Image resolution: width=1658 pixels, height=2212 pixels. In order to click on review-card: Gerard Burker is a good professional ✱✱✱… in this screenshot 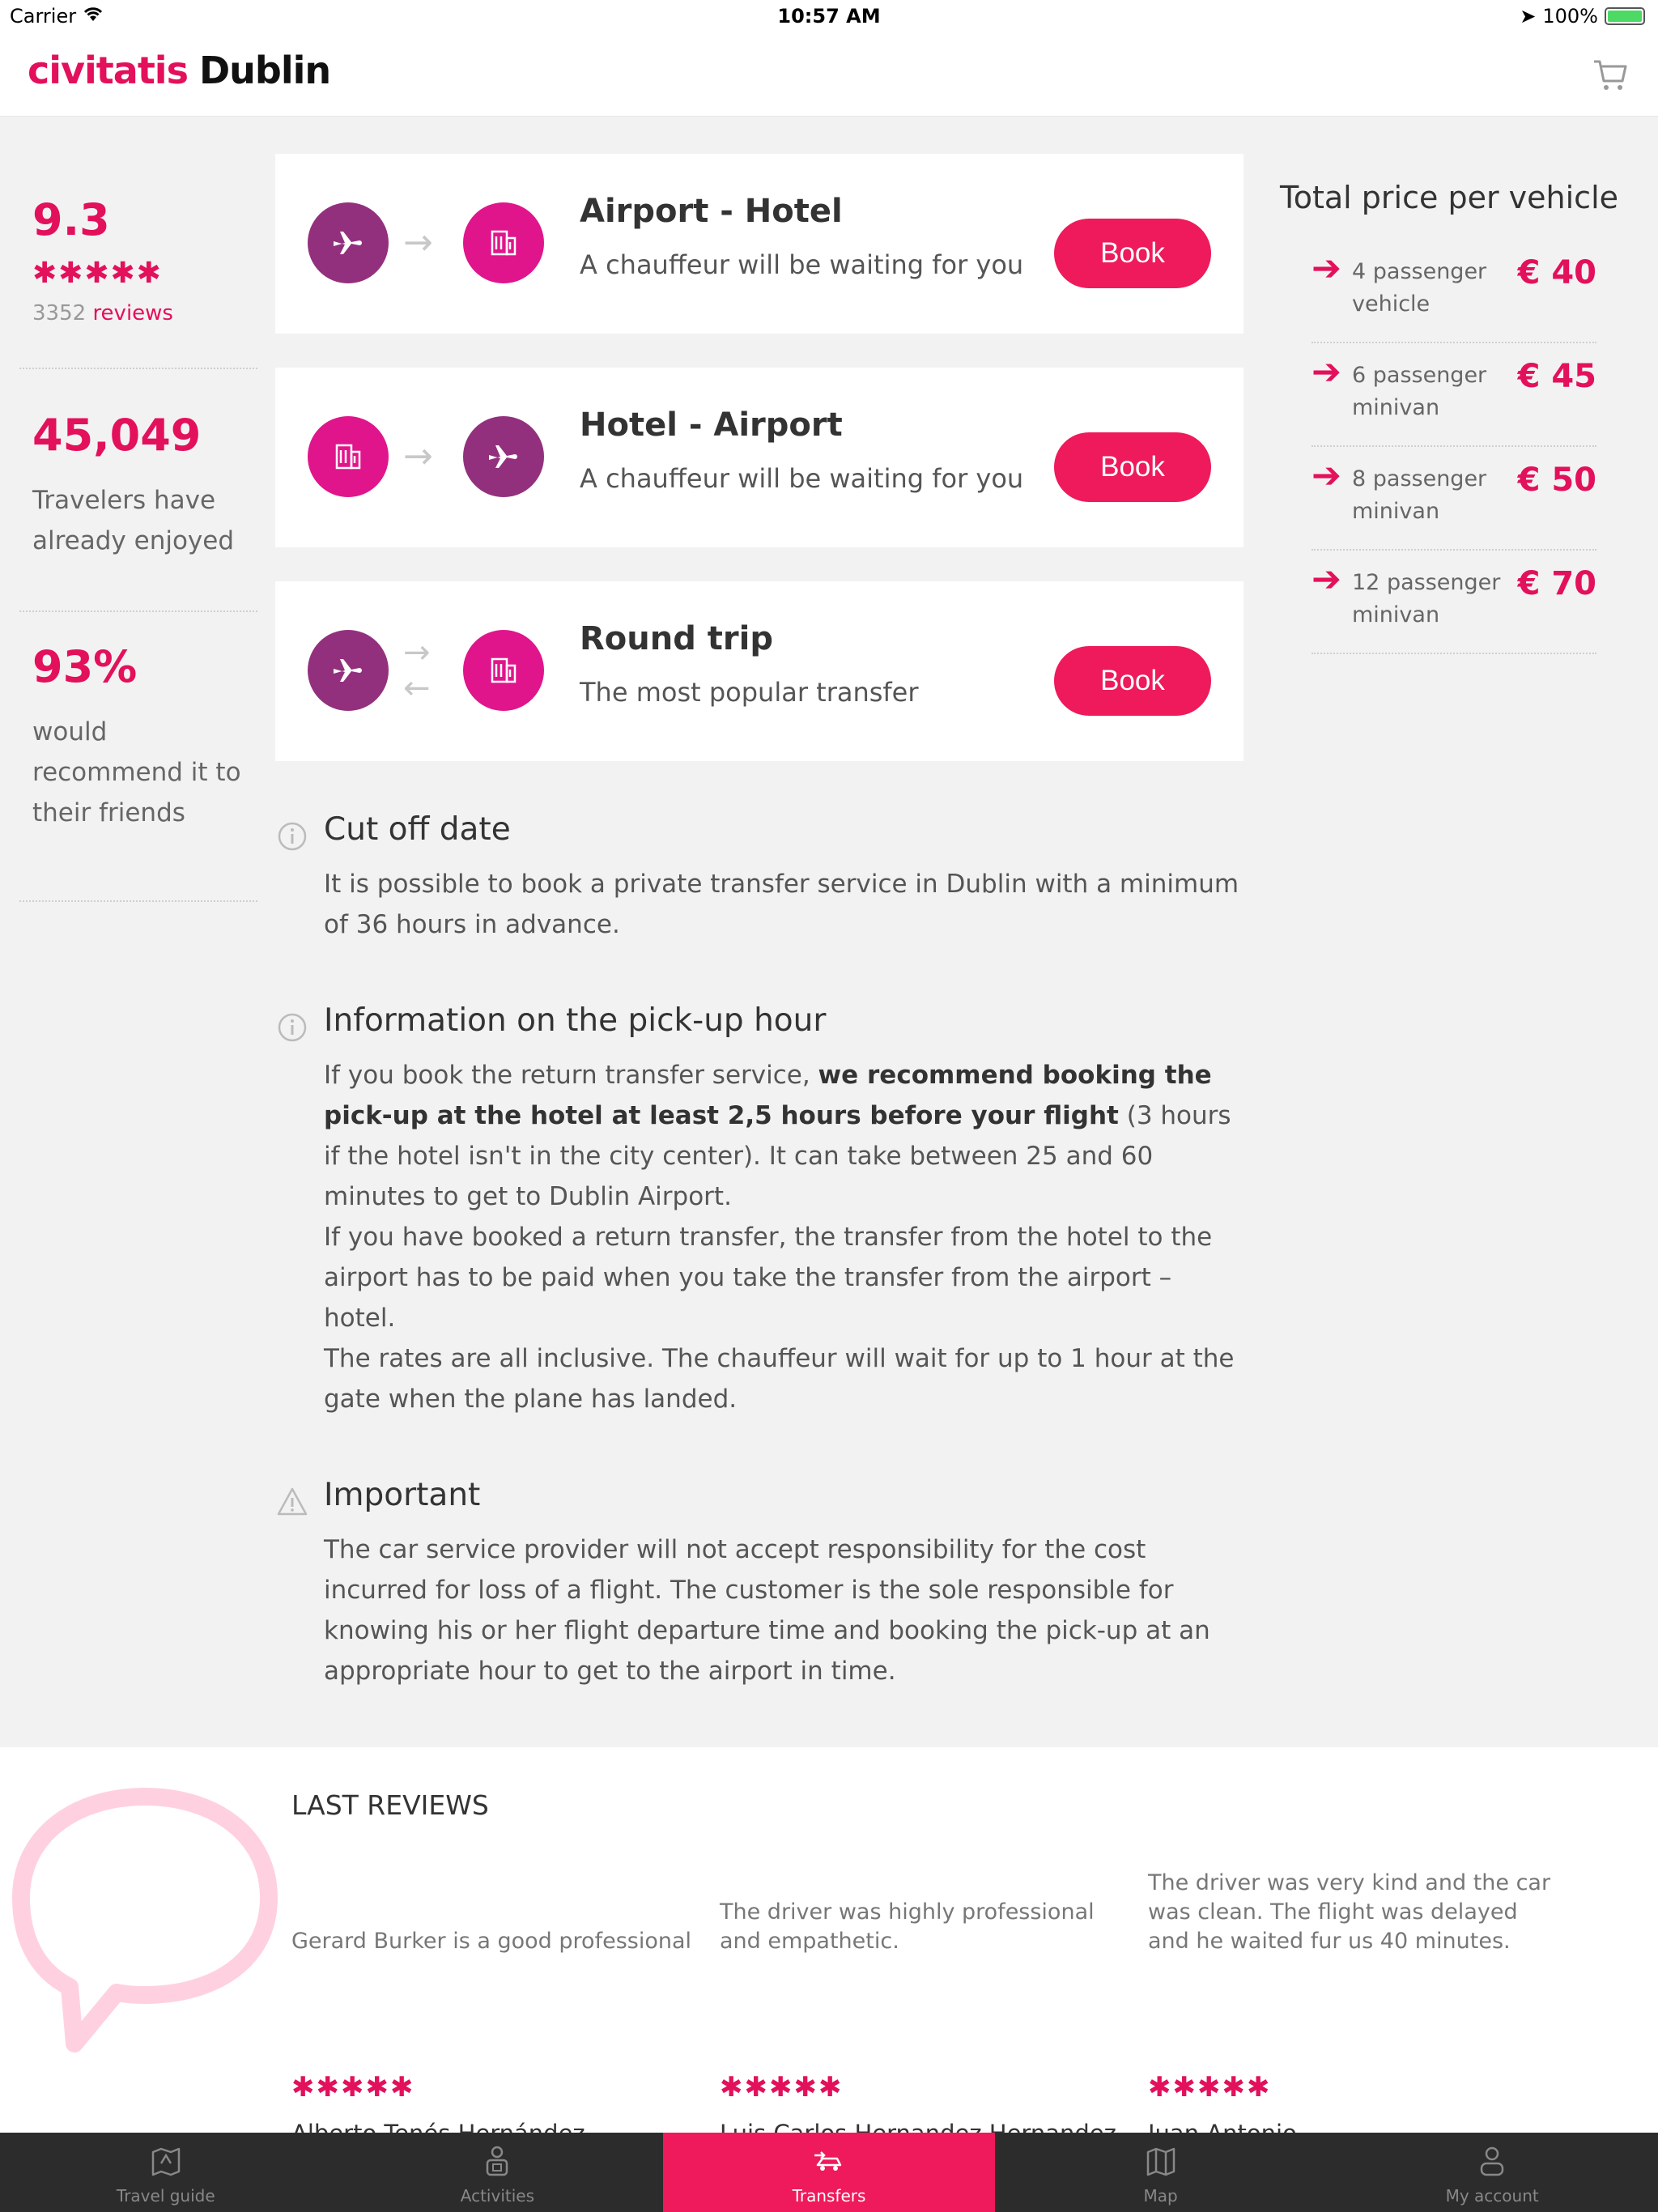, I will do `click(493, 1992)`.